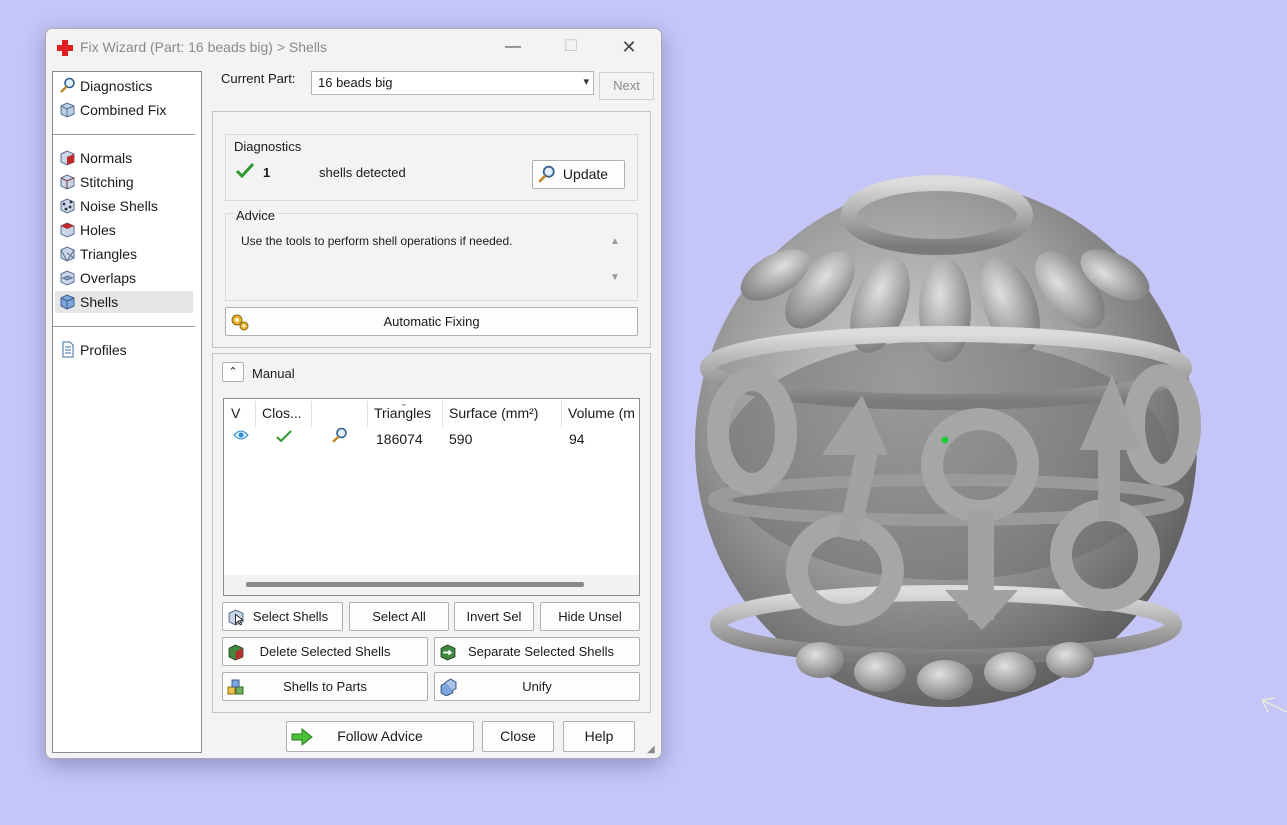  I want to click on sidebar-item-label: Overlaps, so click(108, 278).